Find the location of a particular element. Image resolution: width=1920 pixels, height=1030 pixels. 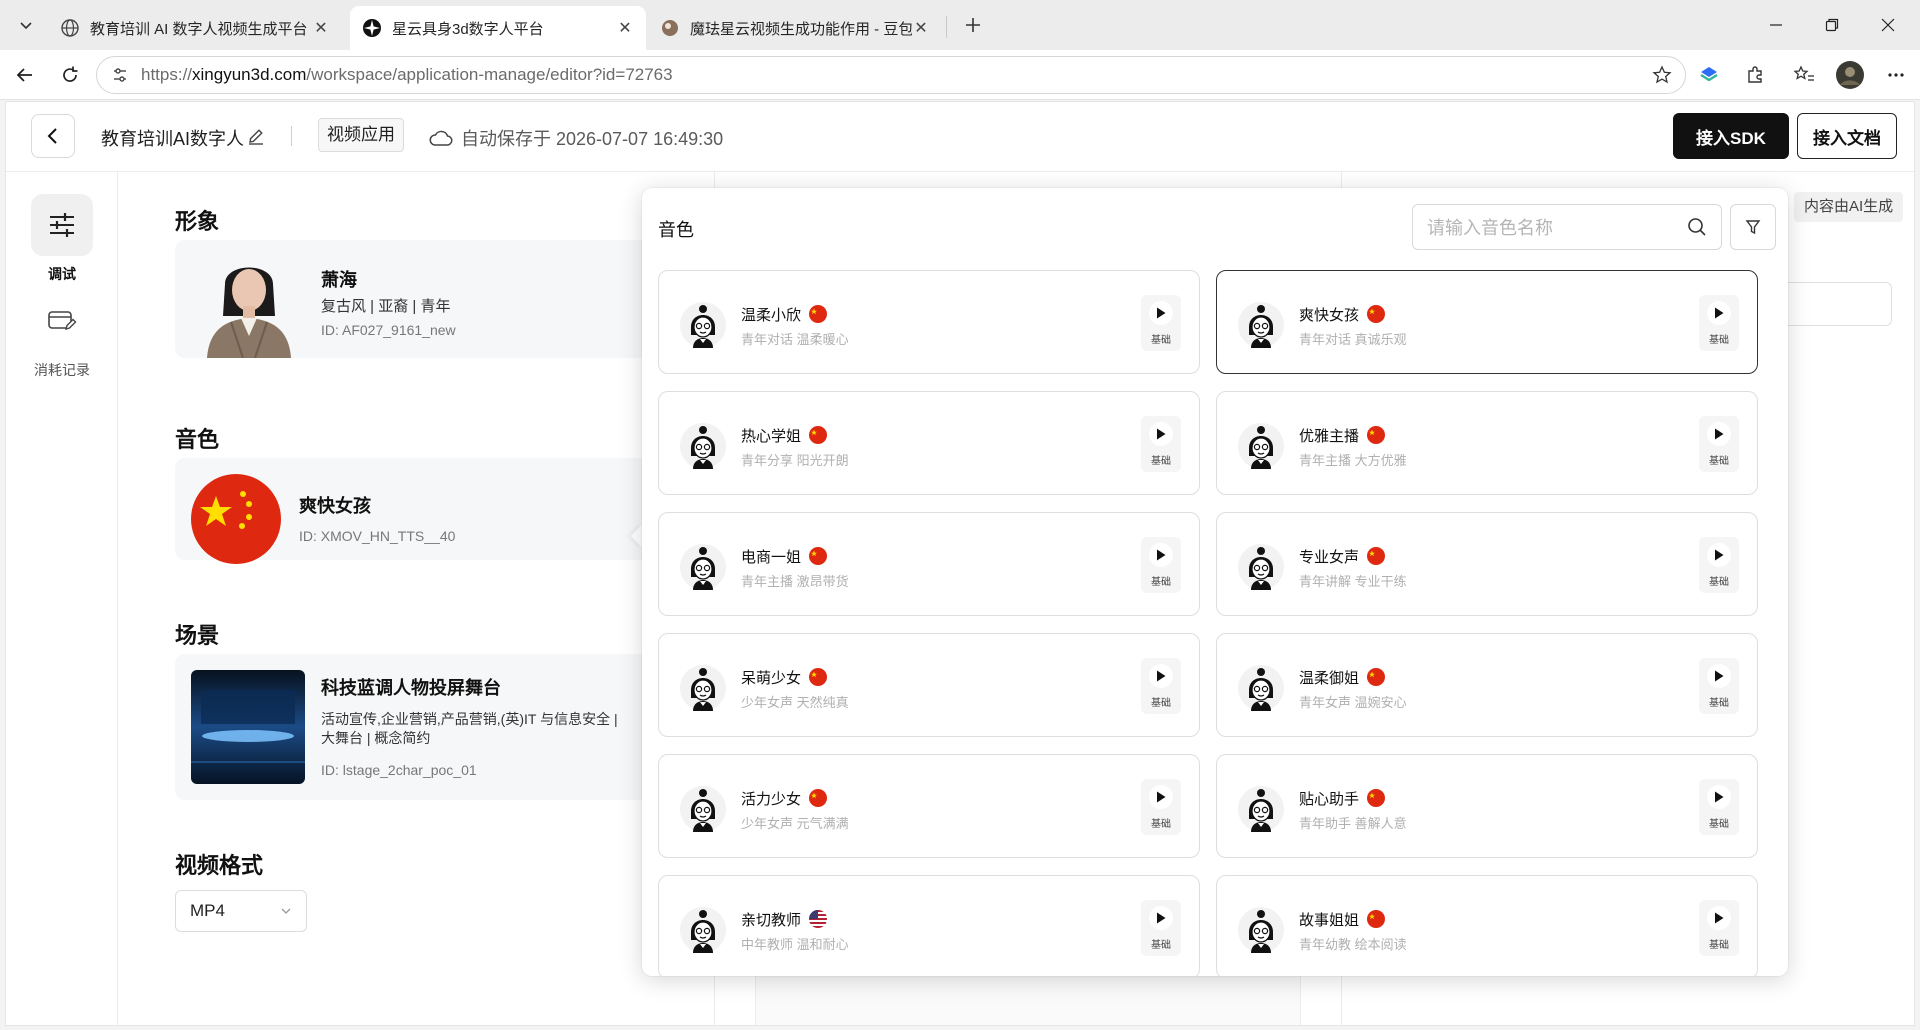

voice-name: 温柔御姐 is located at coordinates (1329, 678).